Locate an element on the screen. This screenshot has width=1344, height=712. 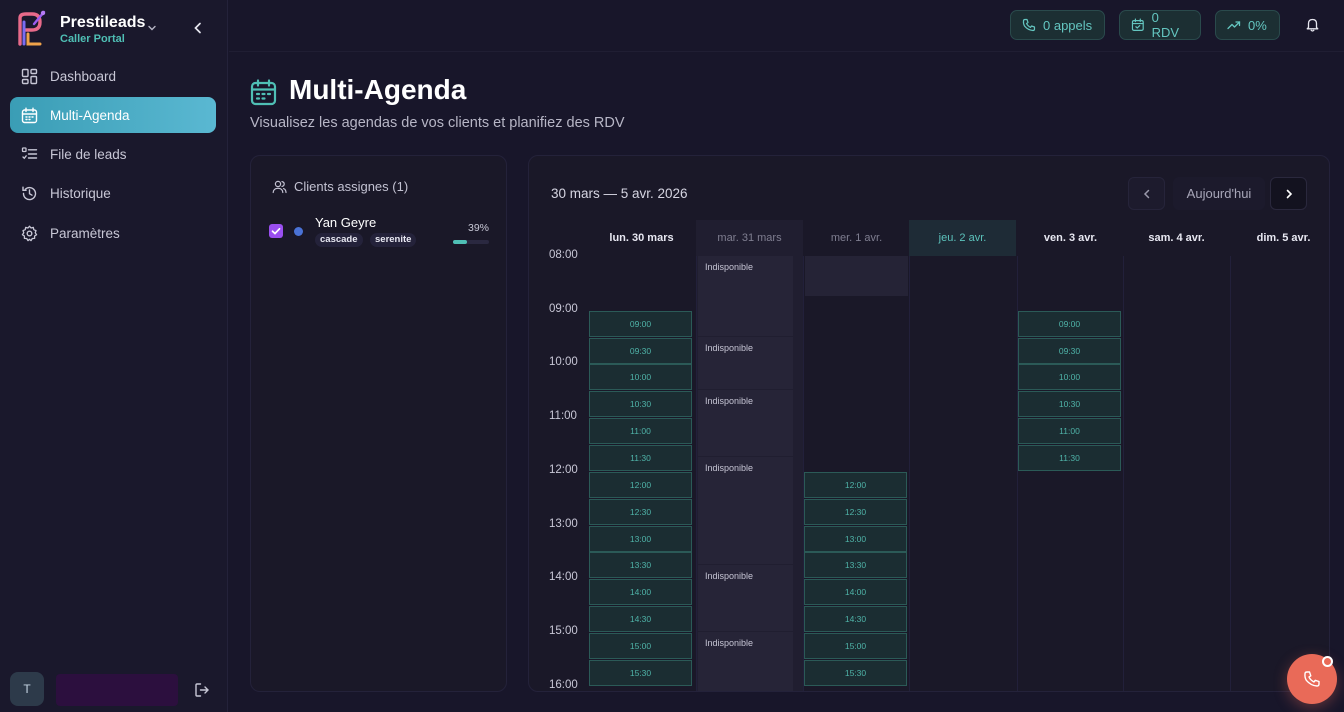
client-checkbox is located at coordinates (276, 231).